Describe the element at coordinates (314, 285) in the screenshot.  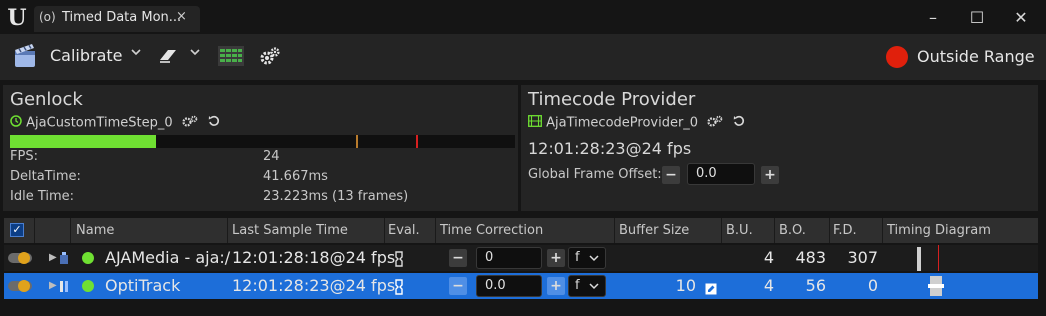
I see `row-last-sample-time: 12:01:28:23@24 fps` at that location.